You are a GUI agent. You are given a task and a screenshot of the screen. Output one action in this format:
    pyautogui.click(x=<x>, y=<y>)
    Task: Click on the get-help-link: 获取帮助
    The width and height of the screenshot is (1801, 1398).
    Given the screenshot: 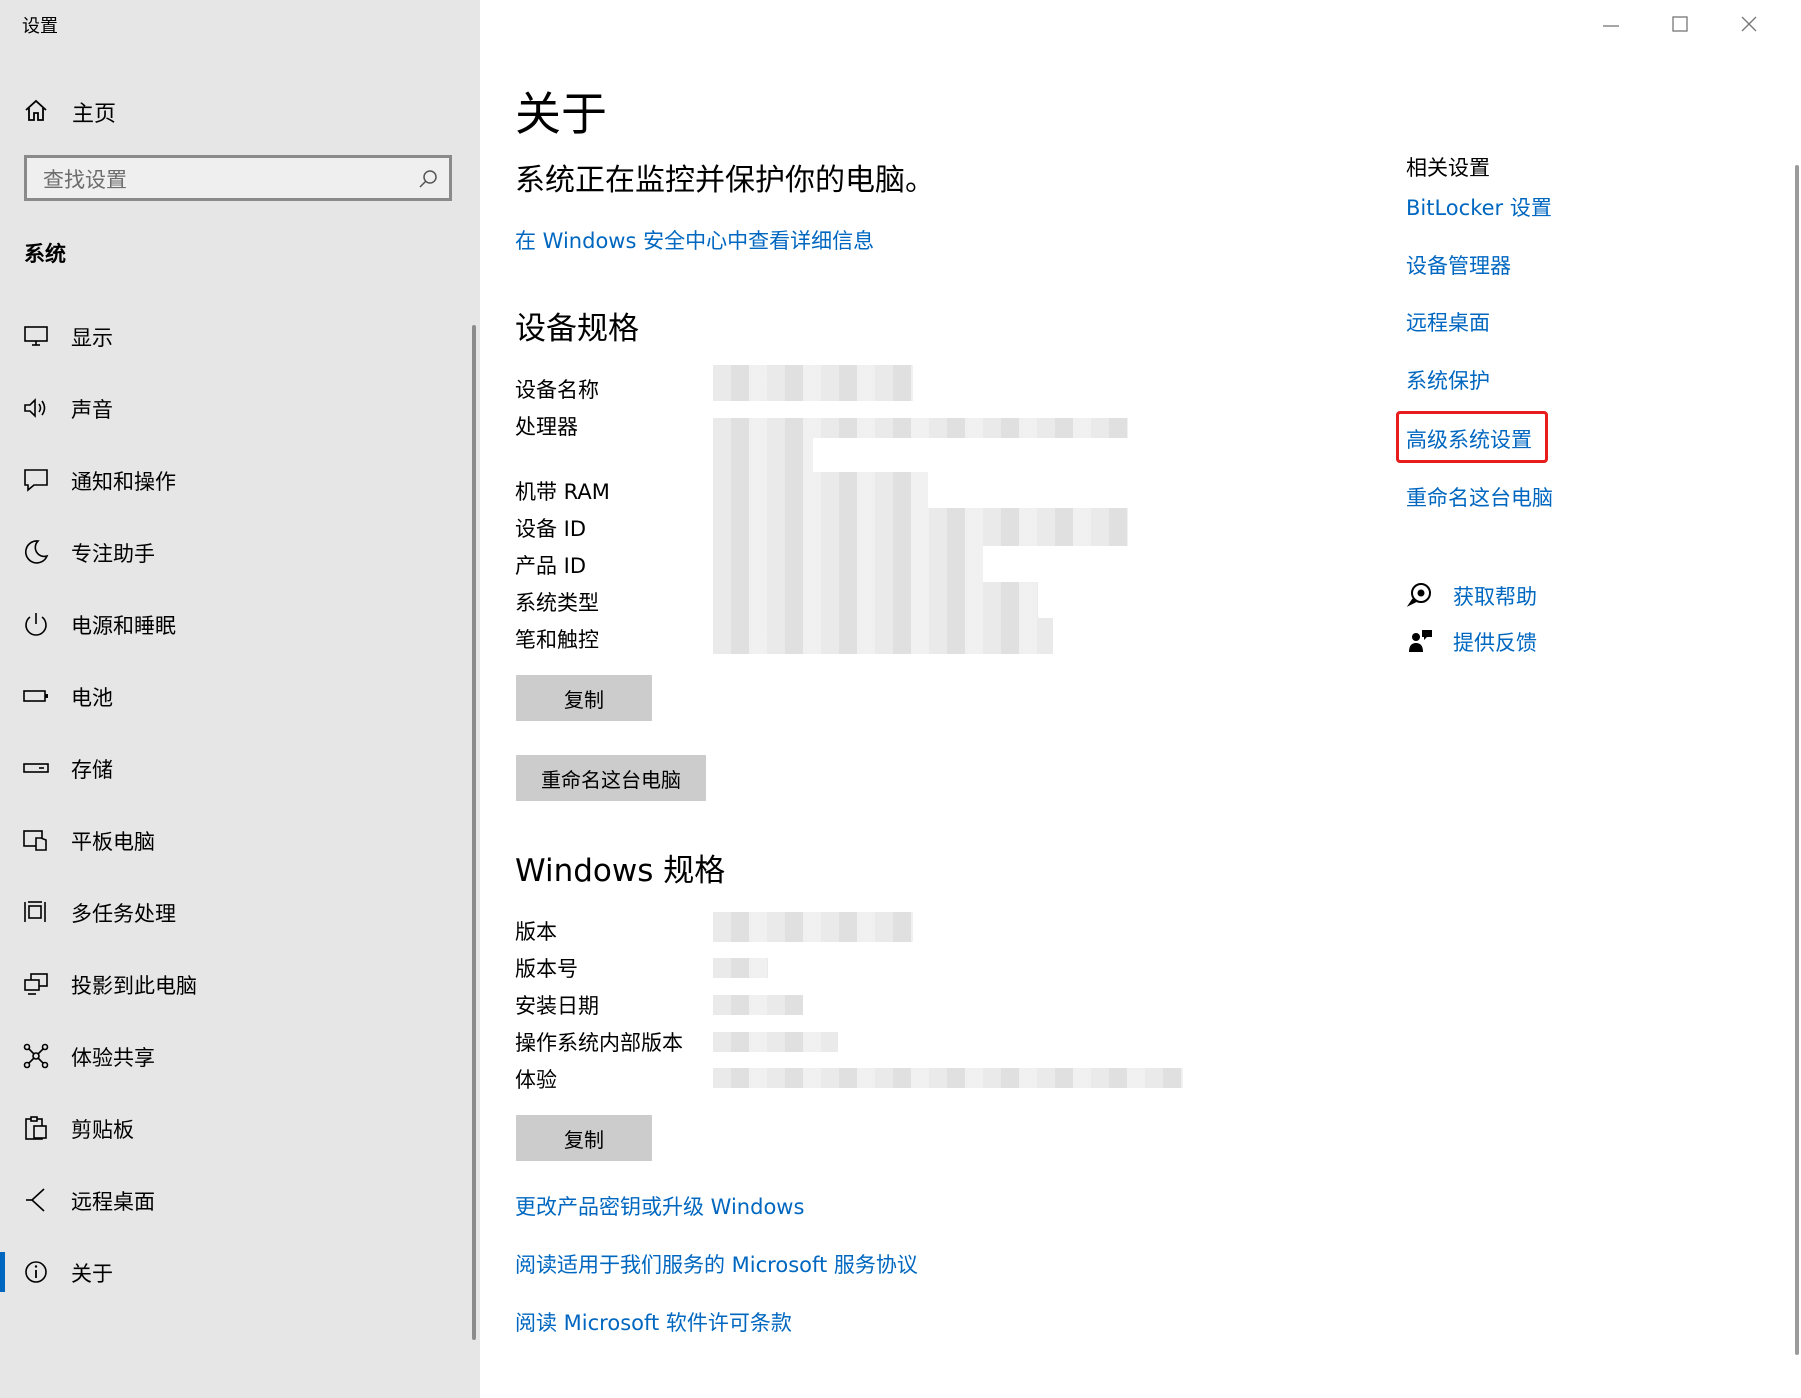 What is the action you would take?
    pyautogui.click(x=1495, y=596)
    